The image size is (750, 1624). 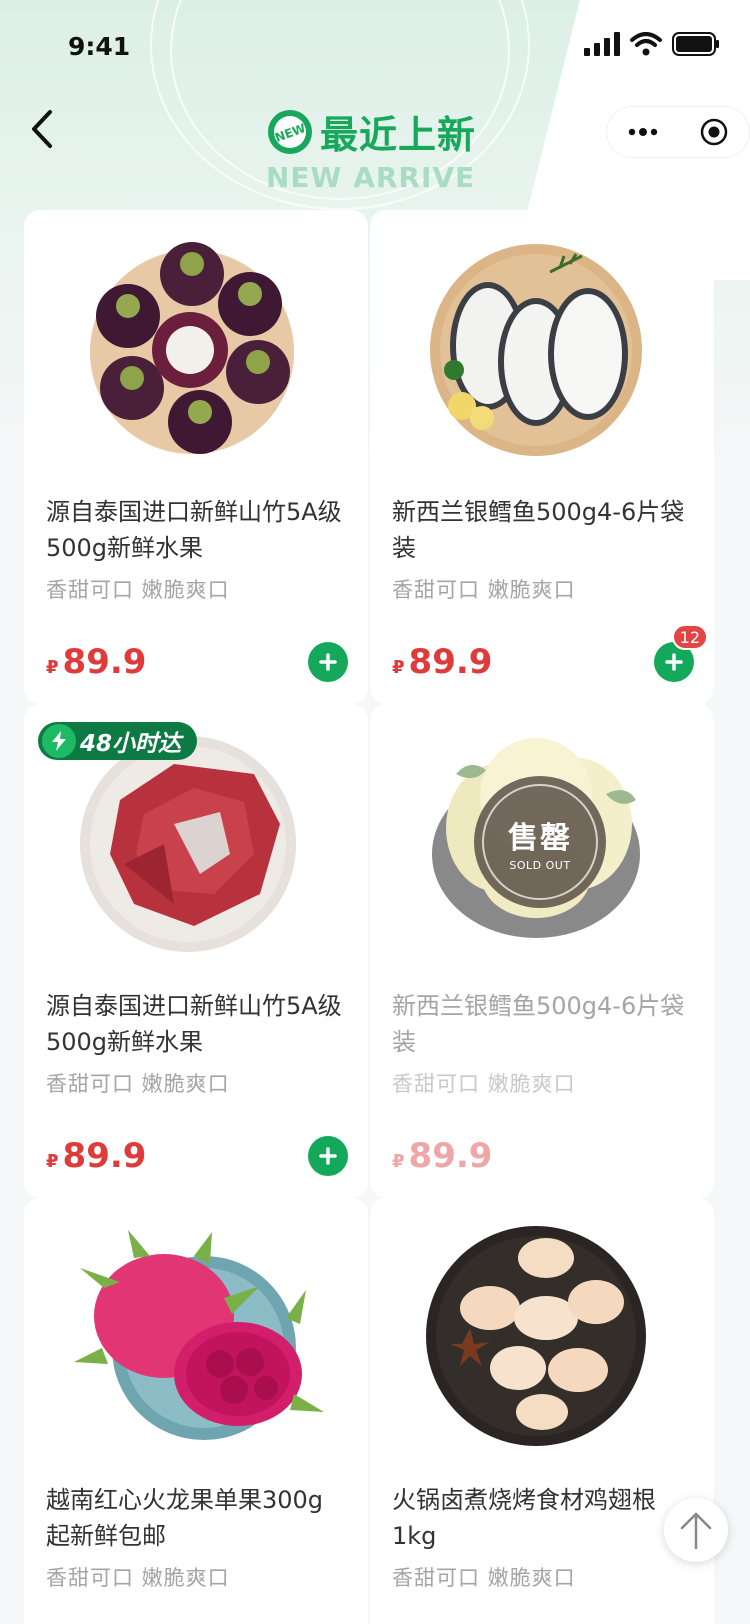 I want to click on product-image-cod-fish, so click(x=536, y=350).